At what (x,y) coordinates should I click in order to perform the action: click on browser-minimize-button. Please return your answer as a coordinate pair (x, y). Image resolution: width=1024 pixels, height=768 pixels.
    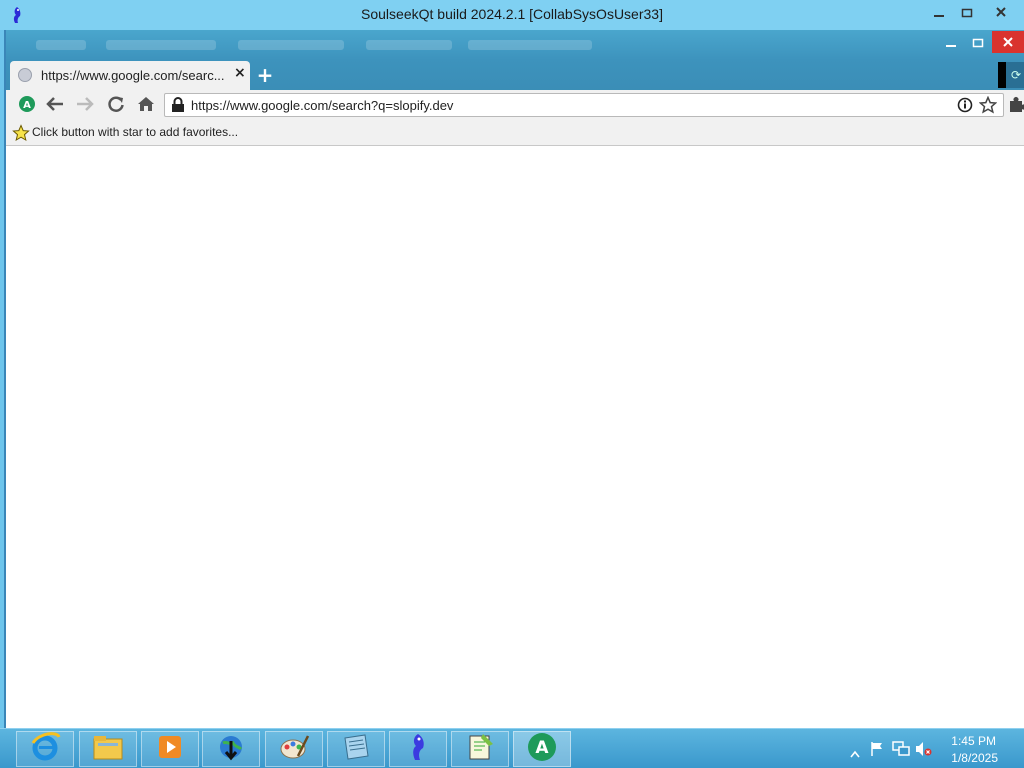
    Looking at the image, I should click on (951, 42).